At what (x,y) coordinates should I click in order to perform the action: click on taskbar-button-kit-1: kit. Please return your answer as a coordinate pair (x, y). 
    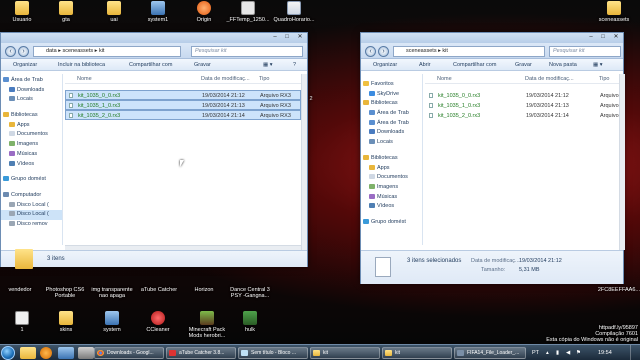
    Looking at the image, I should click on (345, 353).